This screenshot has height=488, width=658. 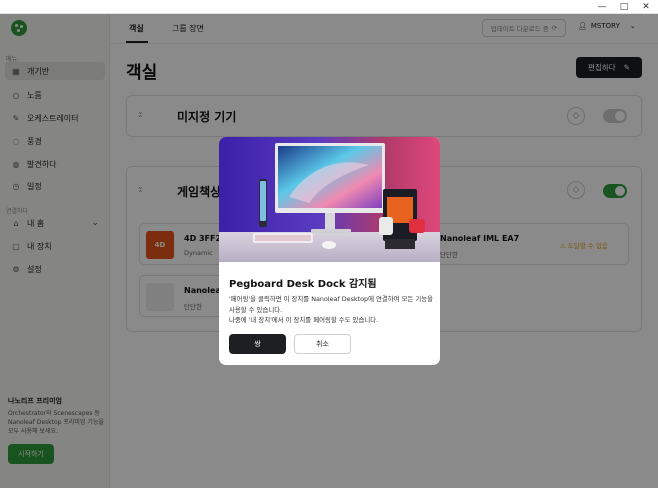 I want to click on minimize-button: —, so click(x=602, y=7).